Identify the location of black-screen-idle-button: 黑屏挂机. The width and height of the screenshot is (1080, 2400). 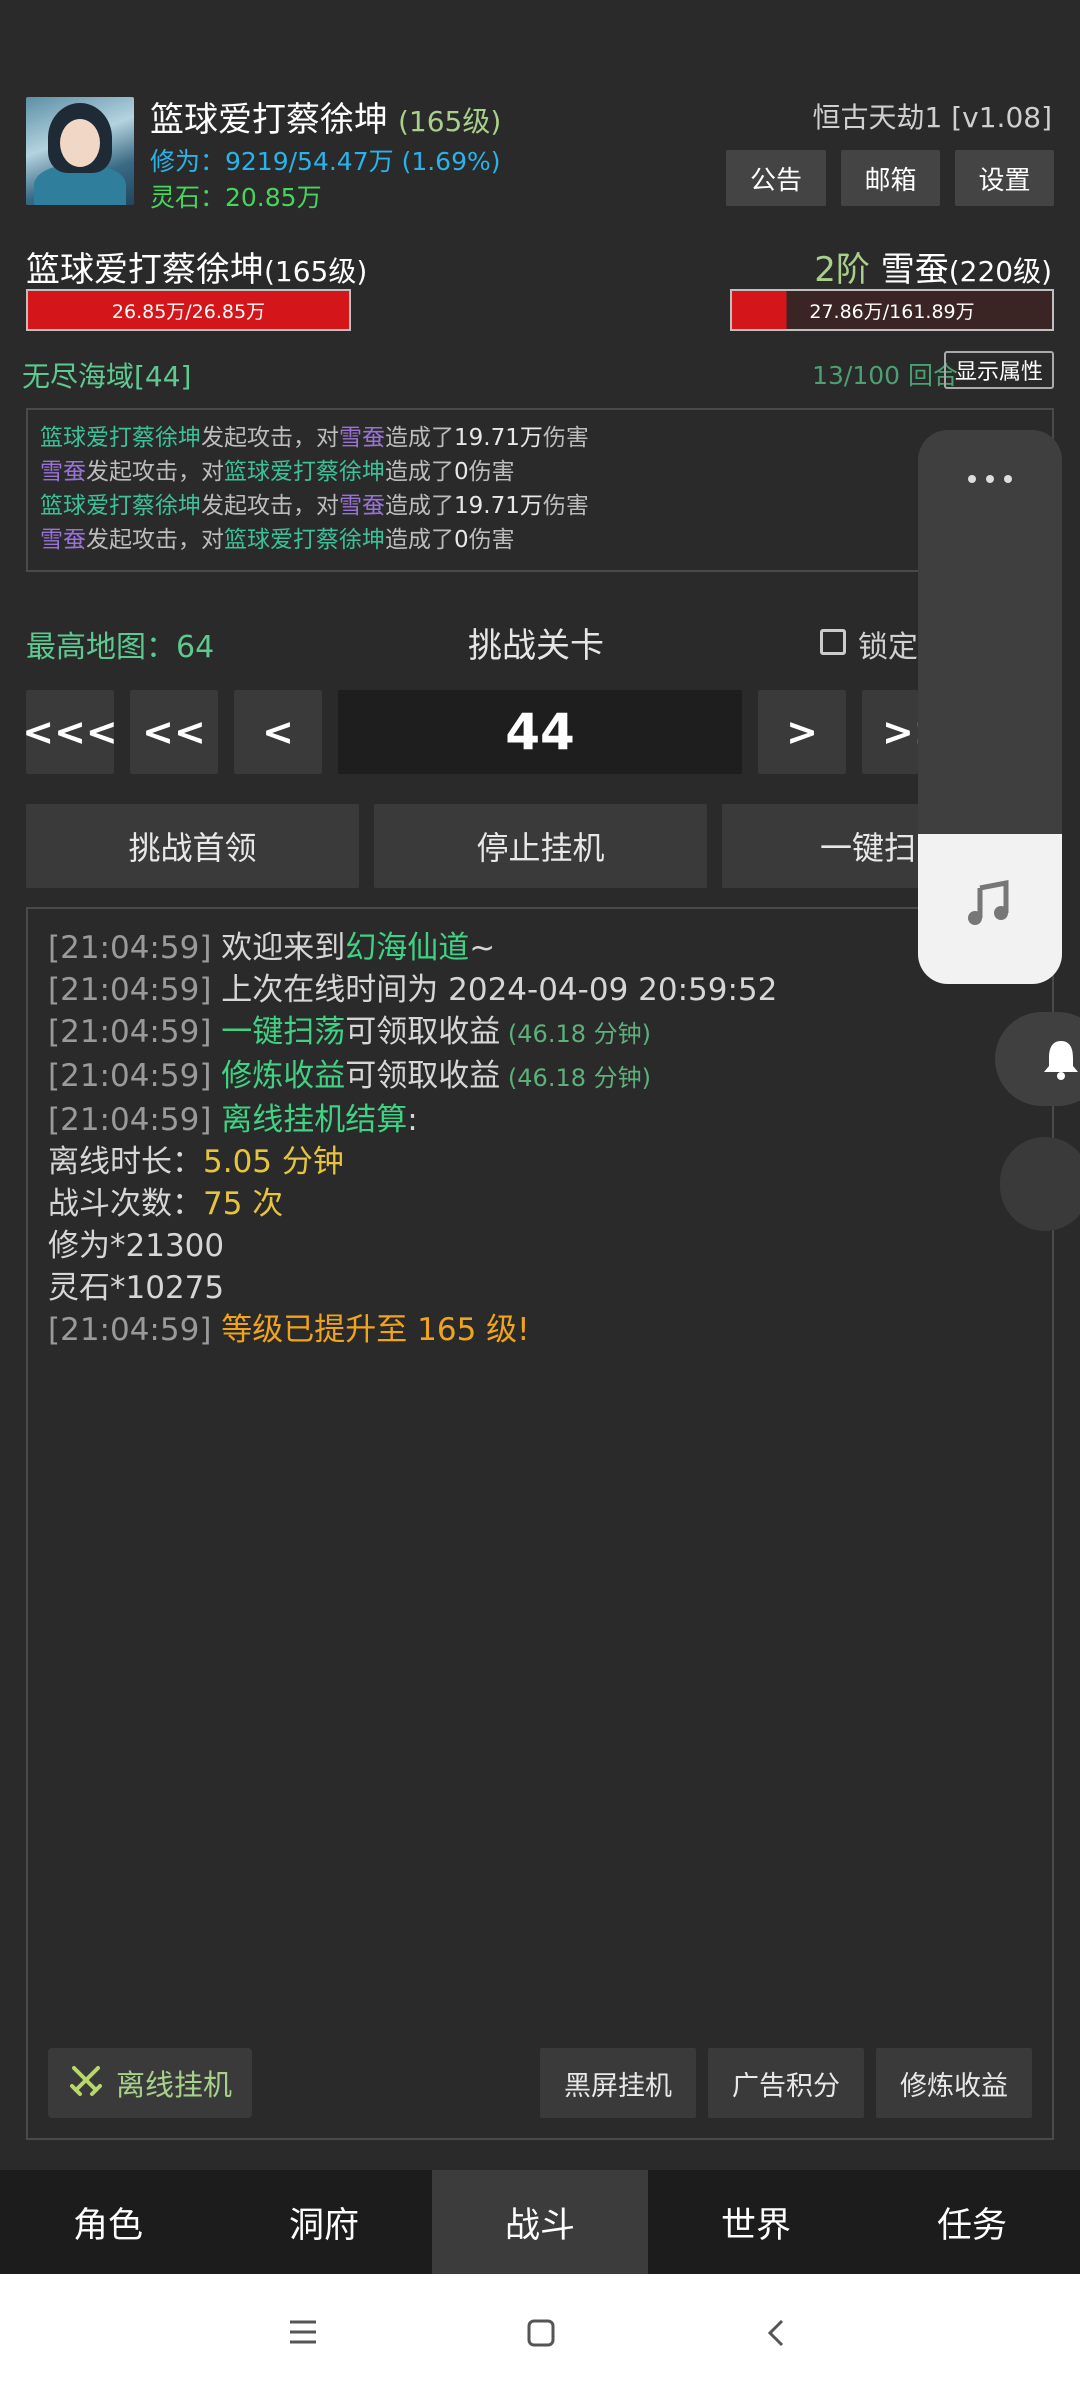
(618, 2083).